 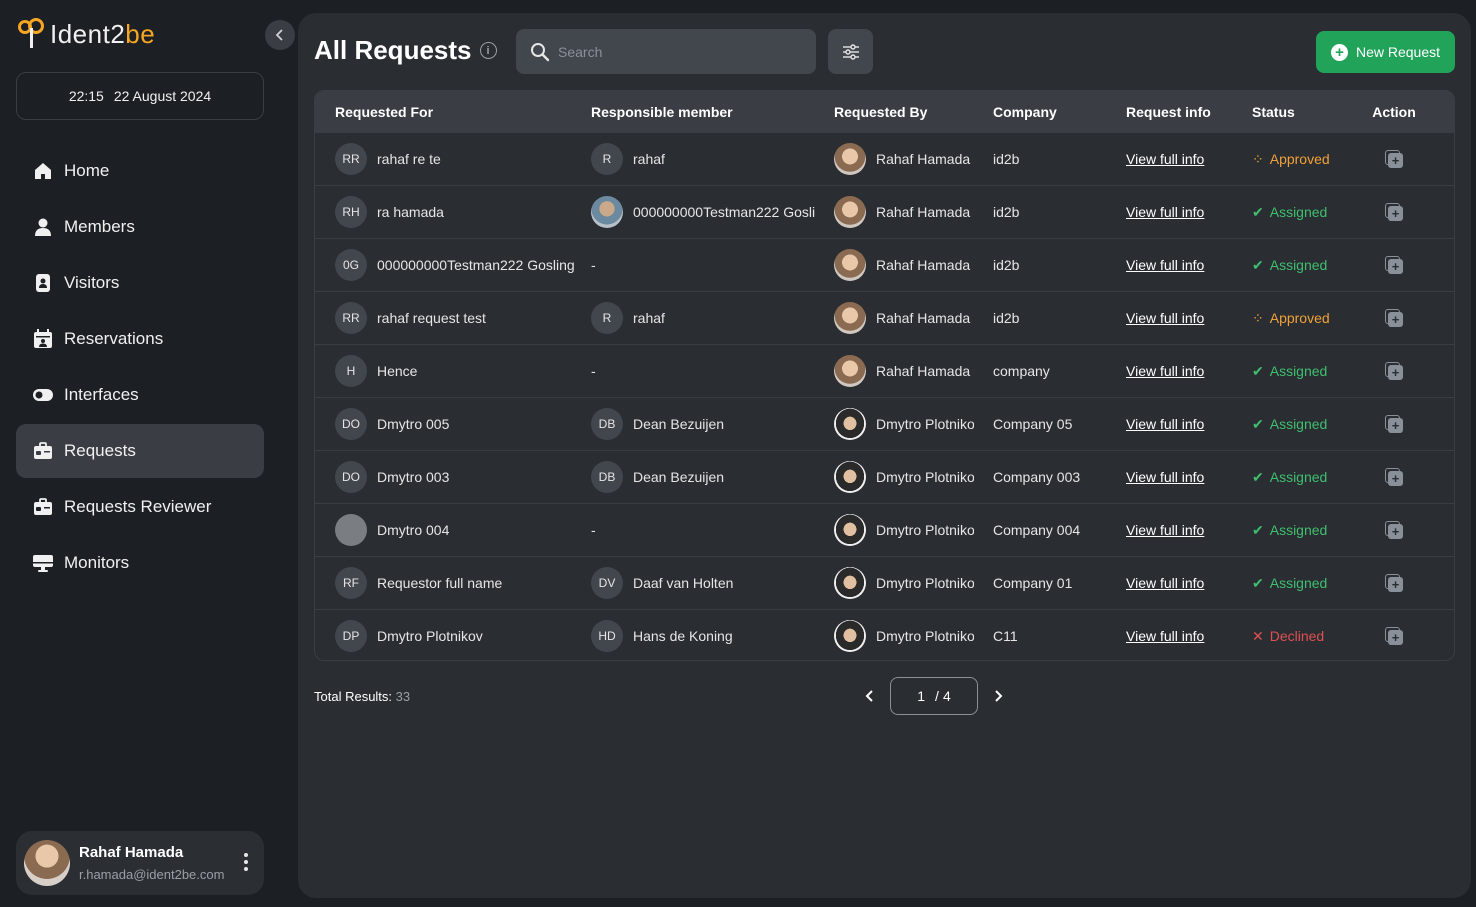 I want to click on avatar: RF, so click(x=351, y=583).